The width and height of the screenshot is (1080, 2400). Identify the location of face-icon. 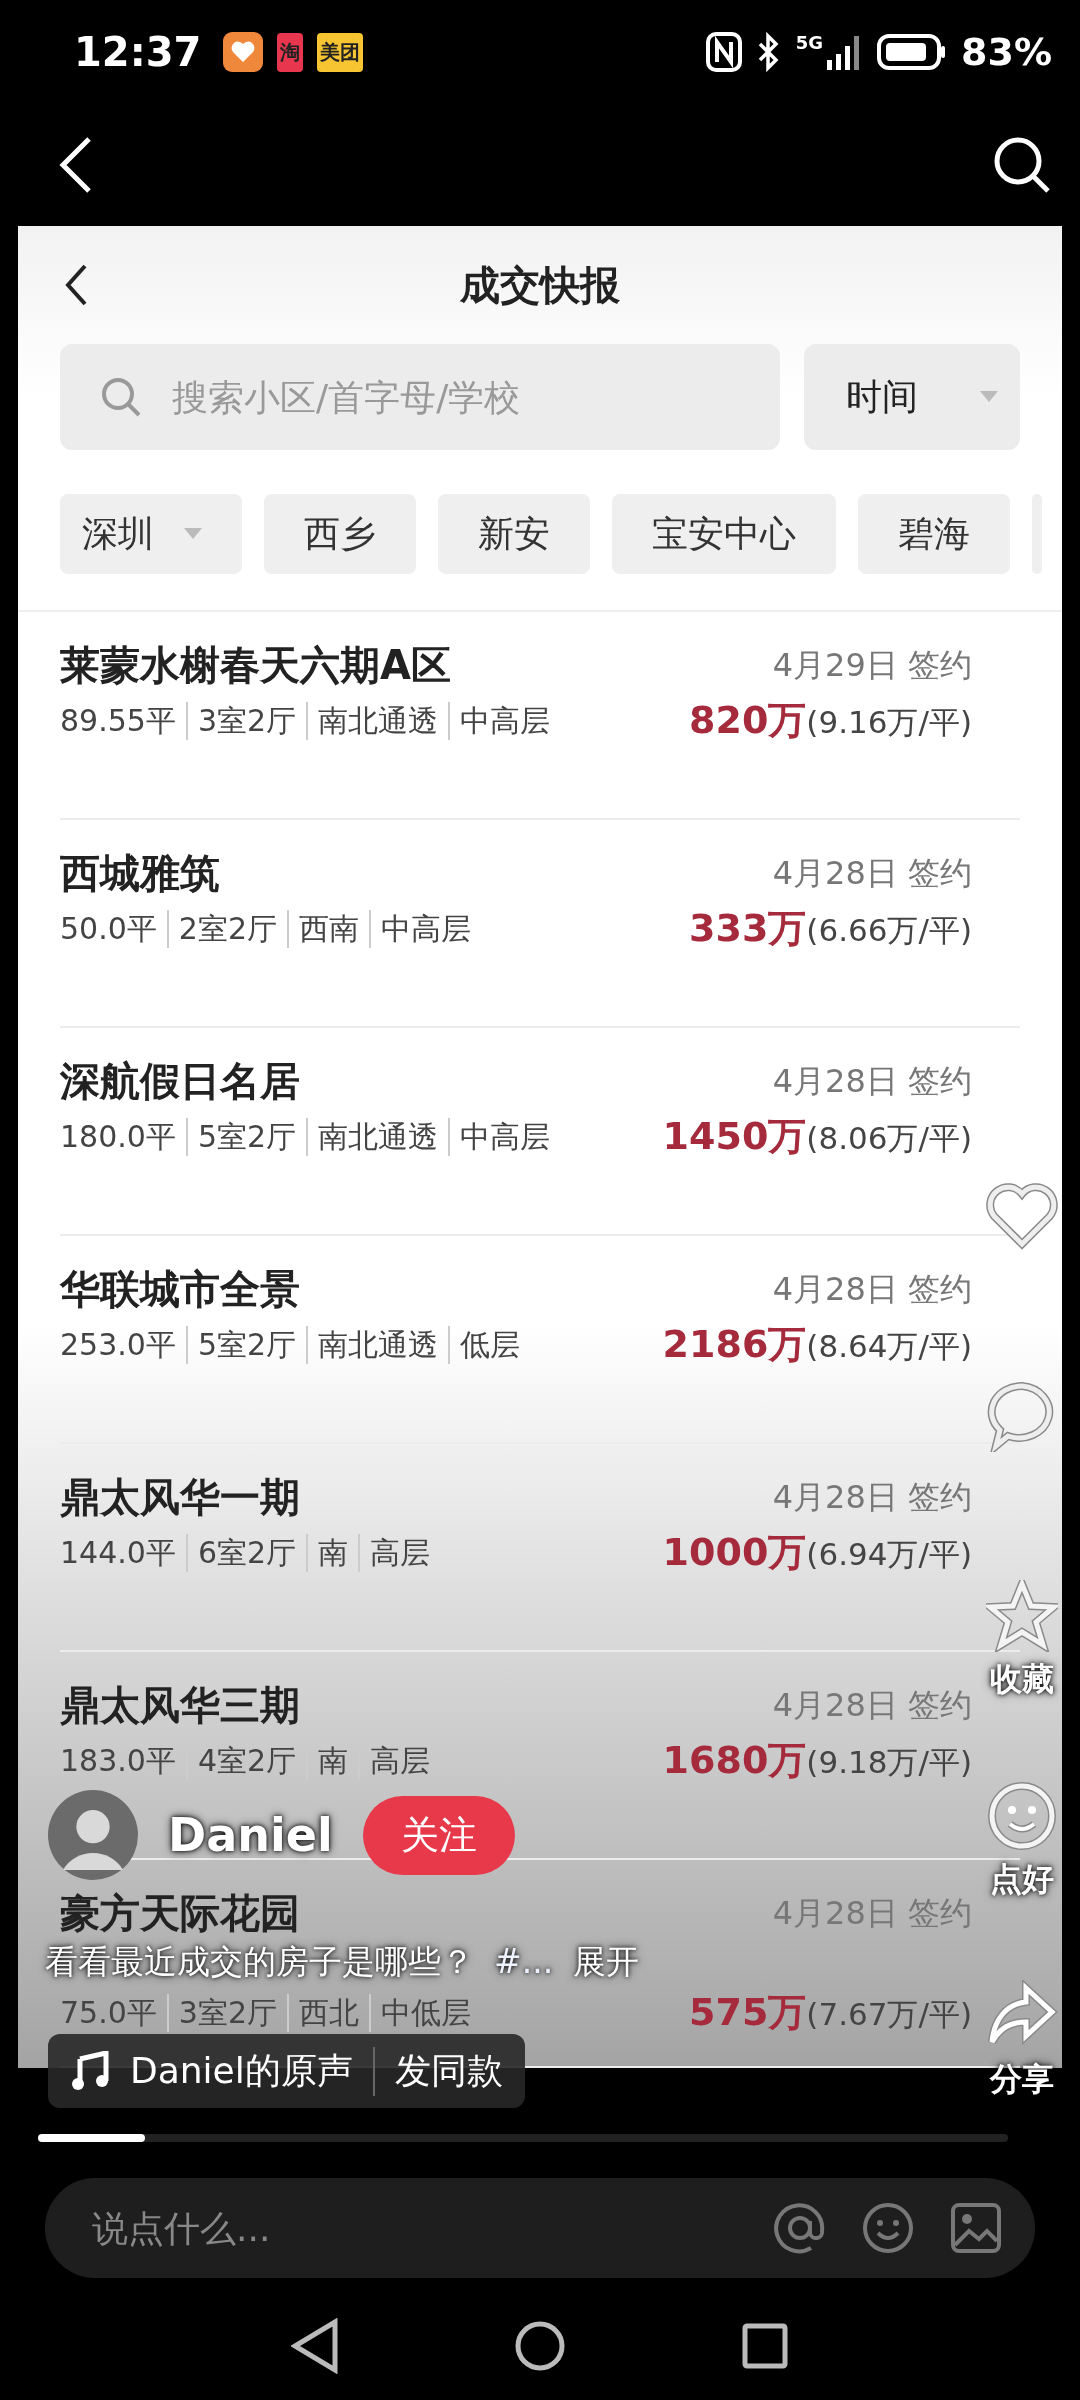
(1022, 1816).